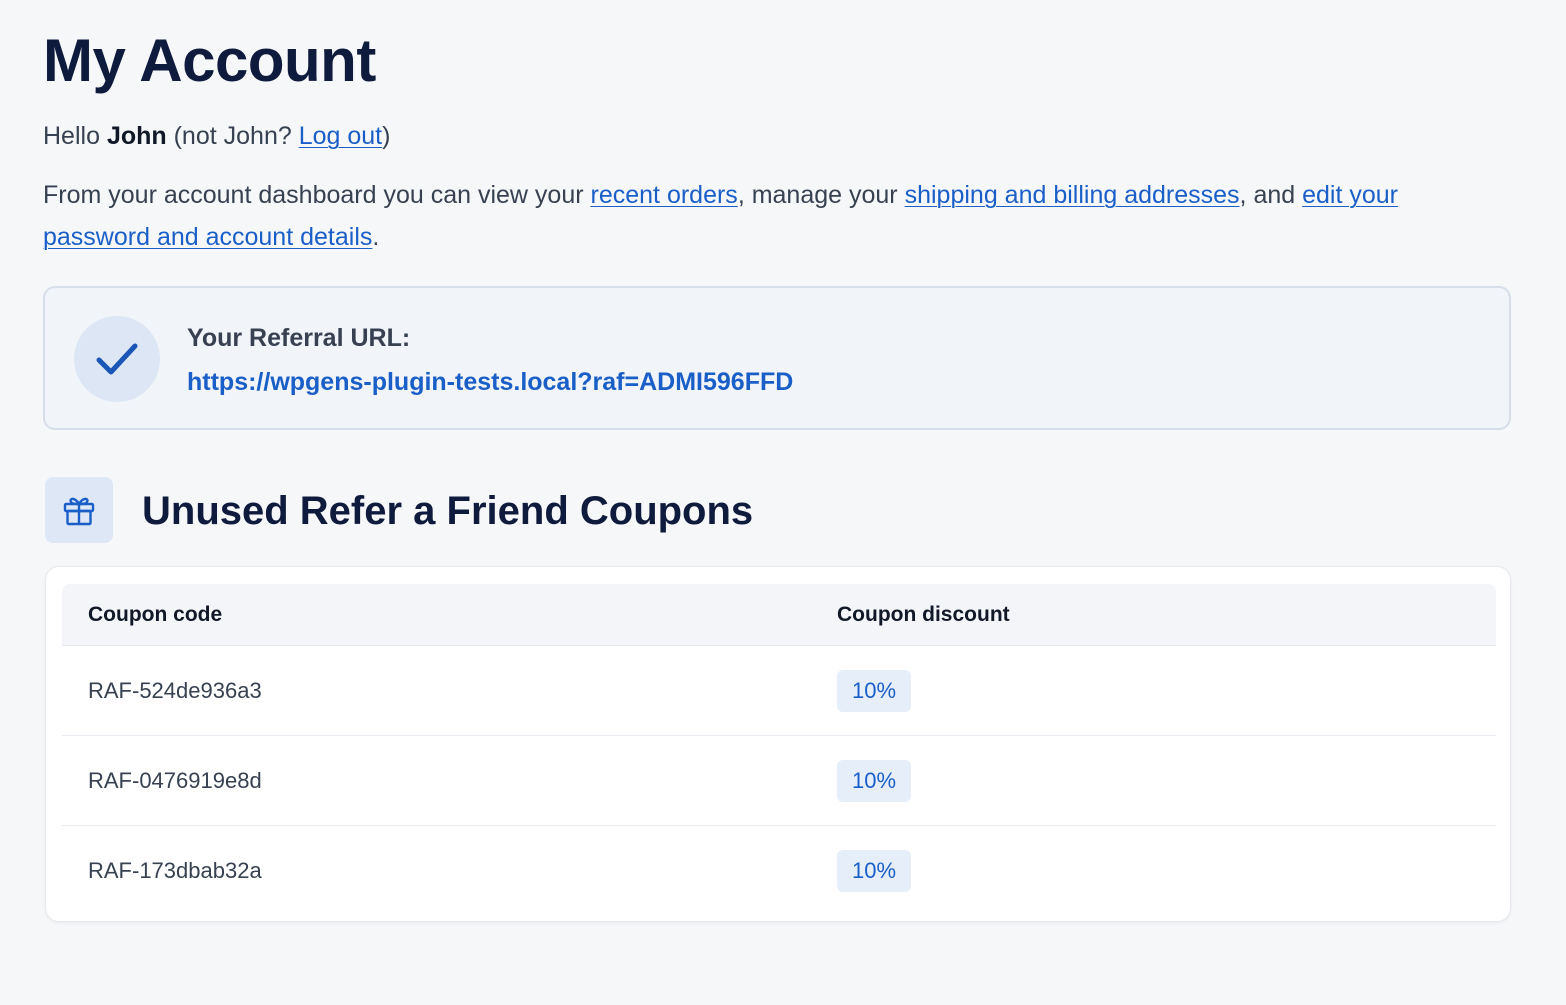  I want to click on gift-icon, so click(79, 510).